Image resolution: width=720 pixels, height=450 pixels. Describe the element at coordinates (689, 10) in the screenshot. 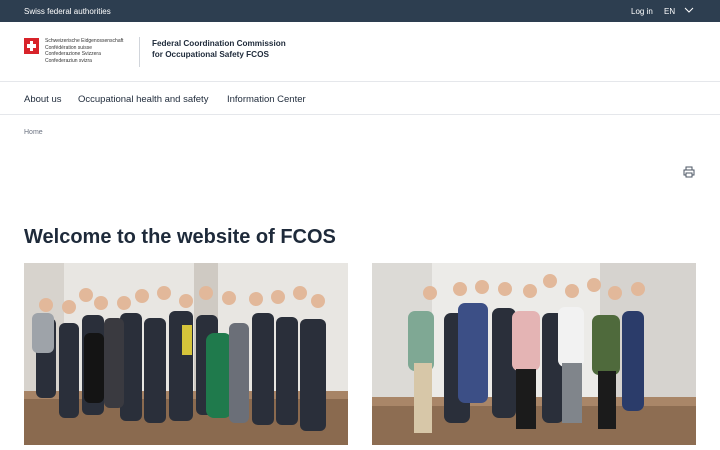

I see `chevron-down-icon` at that location.